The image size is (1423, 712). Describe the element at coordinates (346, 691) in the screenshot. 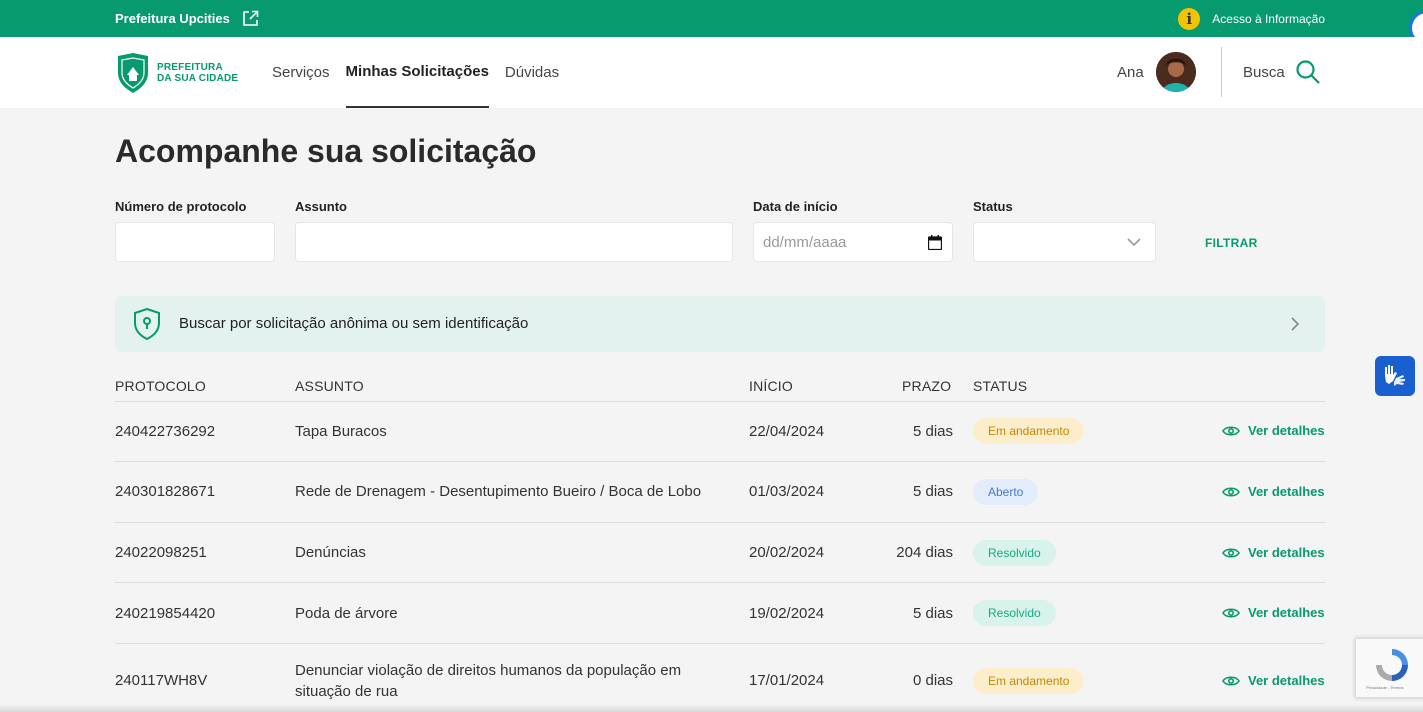

I see `row-subject-line2: situação de rua` at that location.